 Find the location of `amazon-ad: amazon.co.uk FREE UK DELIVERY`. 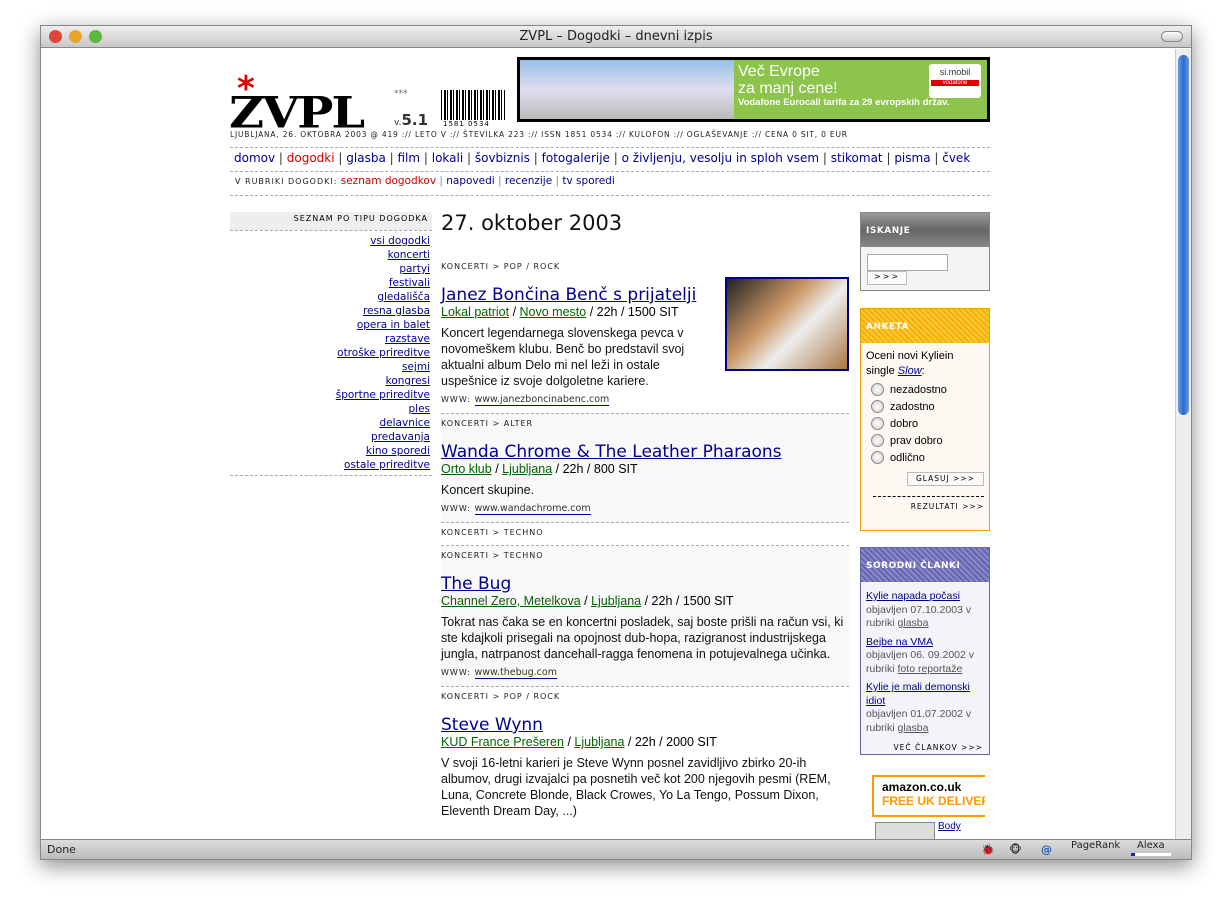

amazon-ad: amazon.co.uk FREE UK DELIVERY is located at coordinates (928, 796).